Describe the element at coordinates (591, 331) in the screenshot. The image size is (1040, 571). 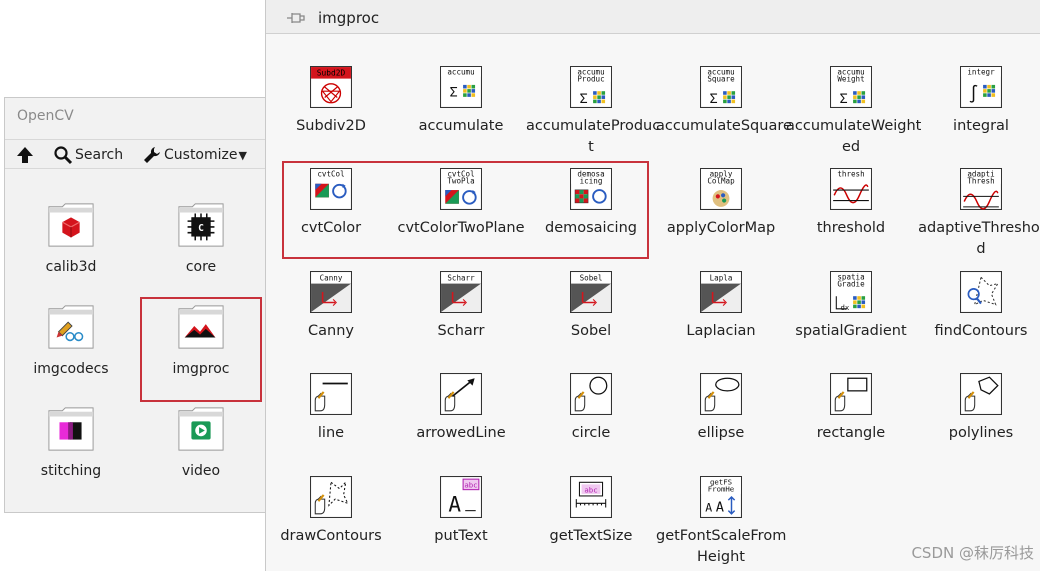
I see `function-label: Sobel` at that location.